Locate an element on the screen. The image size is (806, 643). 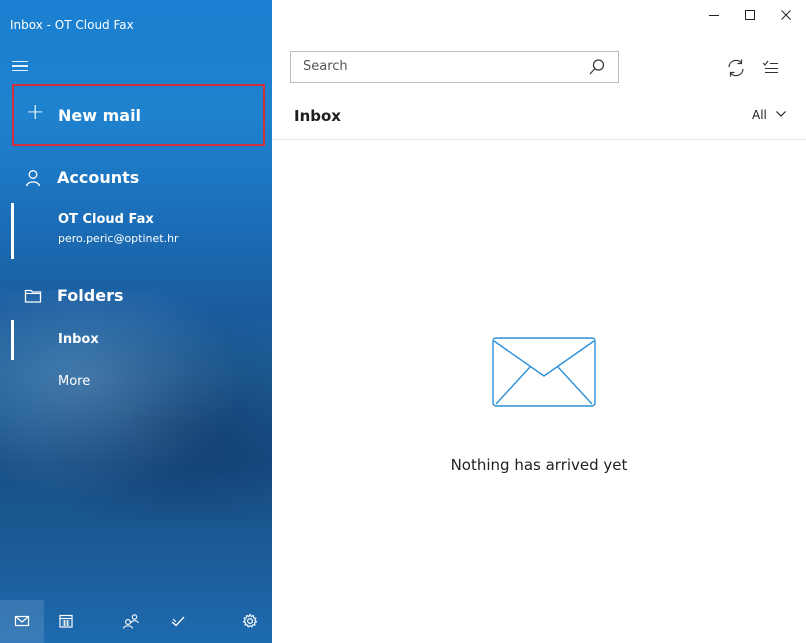
people-nav-button is located at coordinates (130, 621).